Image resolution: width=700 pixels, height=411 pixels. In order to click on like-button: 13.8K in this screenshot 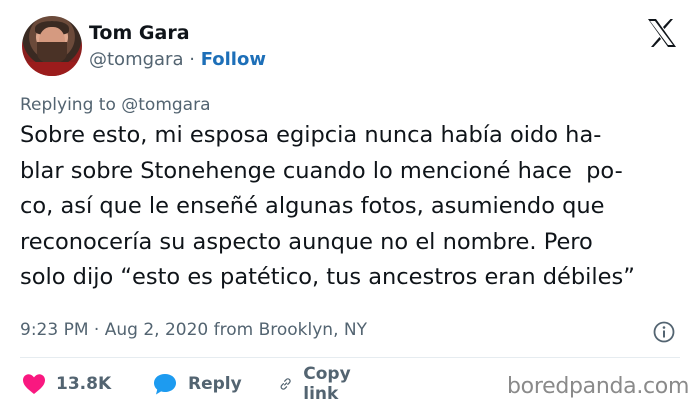, I will do `click(66, 384)`.